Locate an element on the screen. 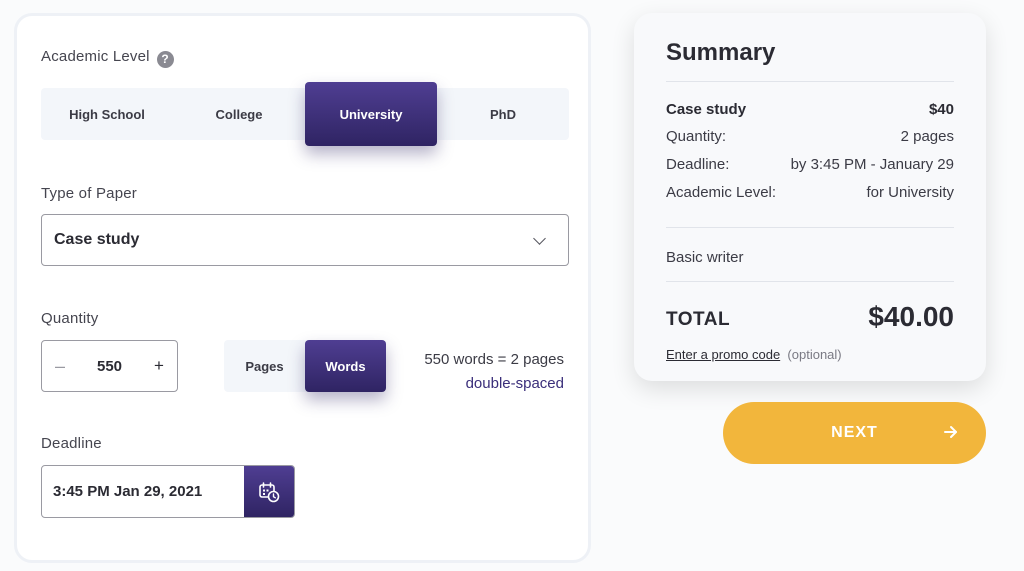  conversion-text: 550 words = 2 pages is located at coordinates (494, 359).